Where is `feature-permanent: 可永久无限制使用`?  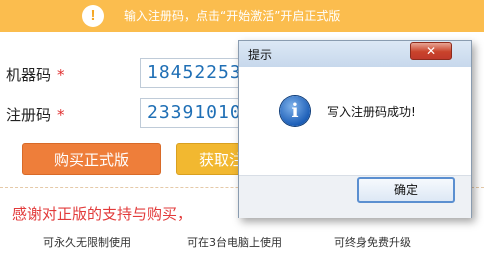
feature-permanent: 可永久无限制使用 is located at coordinates (87, 242).